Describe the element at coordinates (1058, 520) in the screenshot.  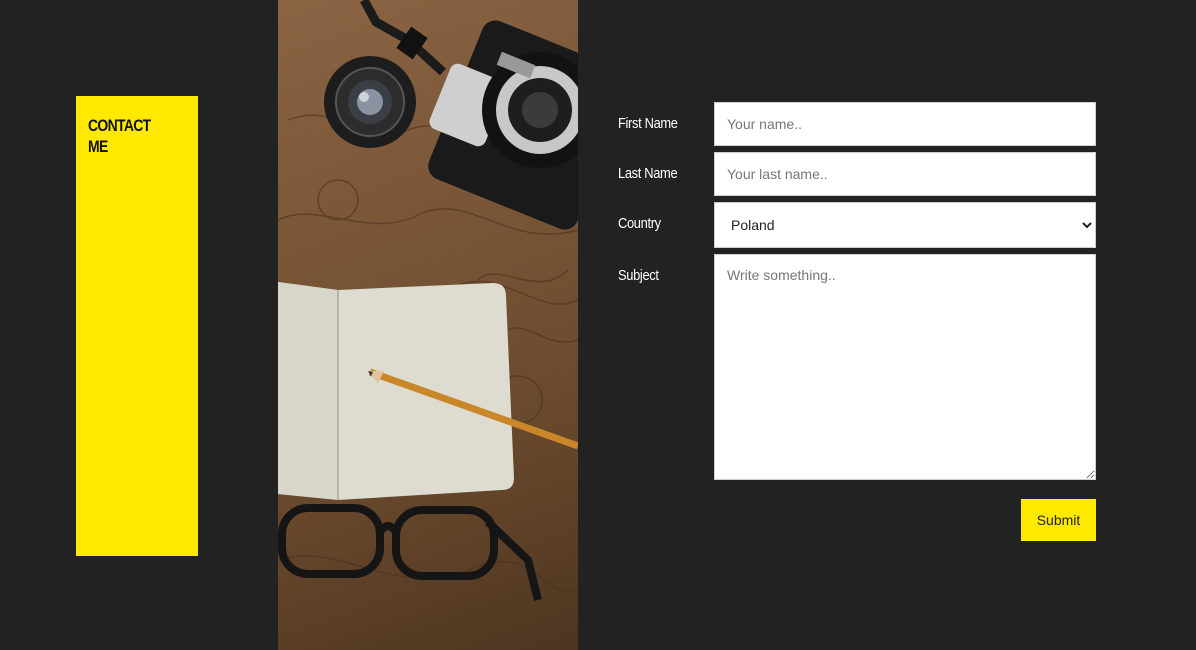
I see `submit-button: Submit` at that location.